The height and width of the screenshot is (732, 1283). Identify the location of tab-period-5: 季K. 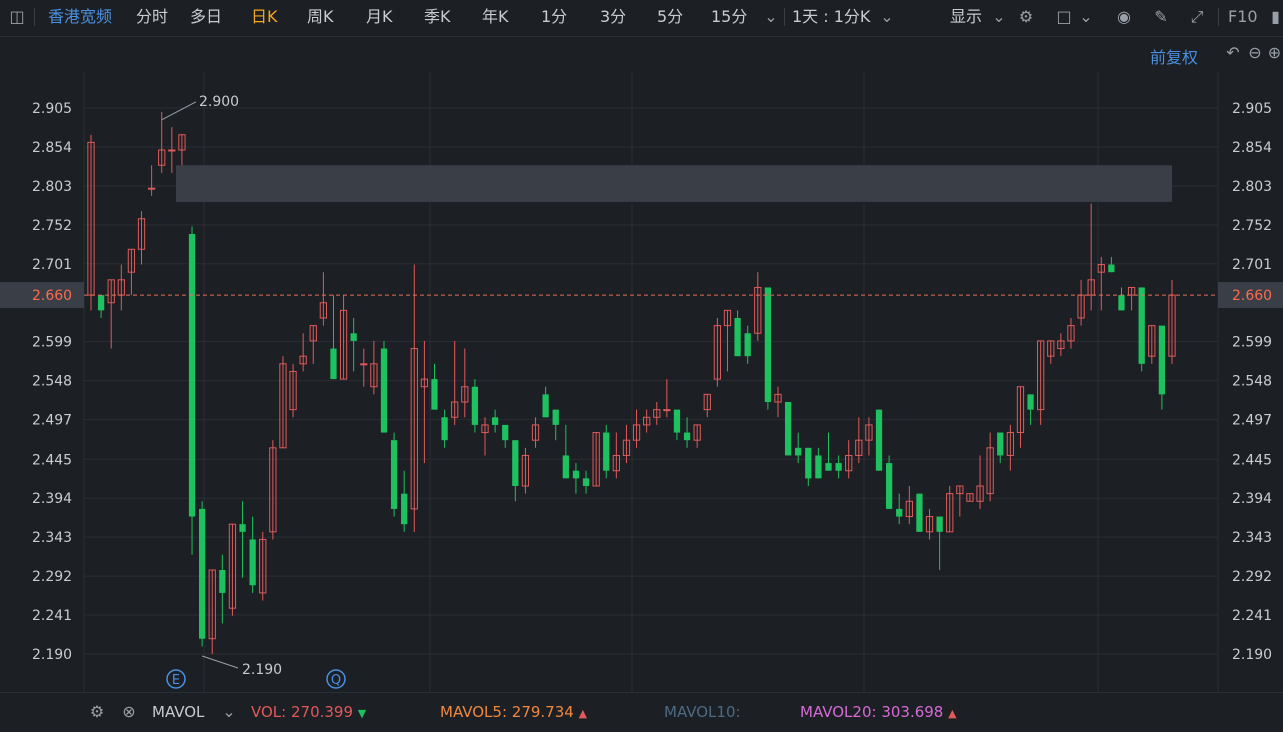
(437, 17).